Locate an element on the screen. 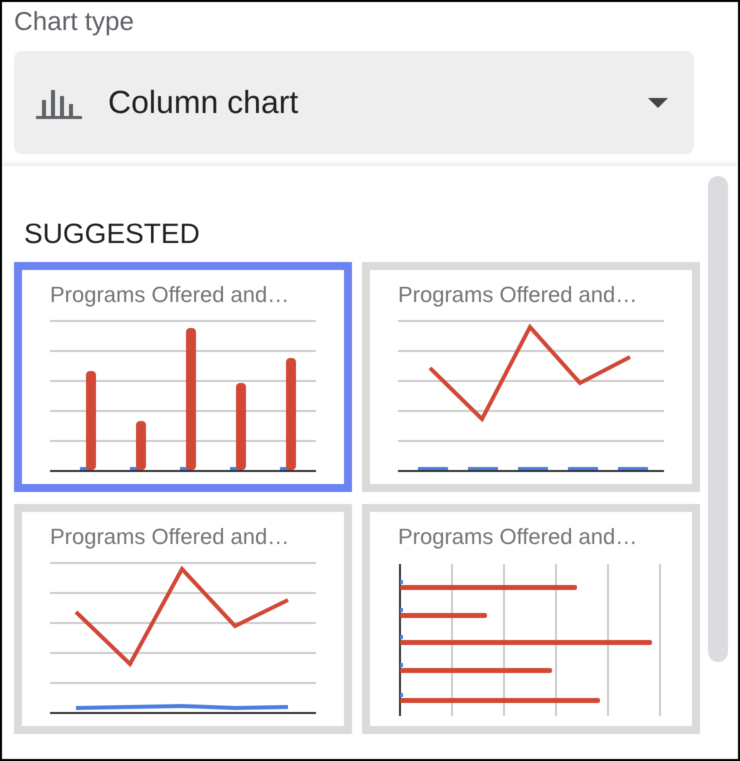  dropdown-caret-icon is located at coordinates (658, 103).